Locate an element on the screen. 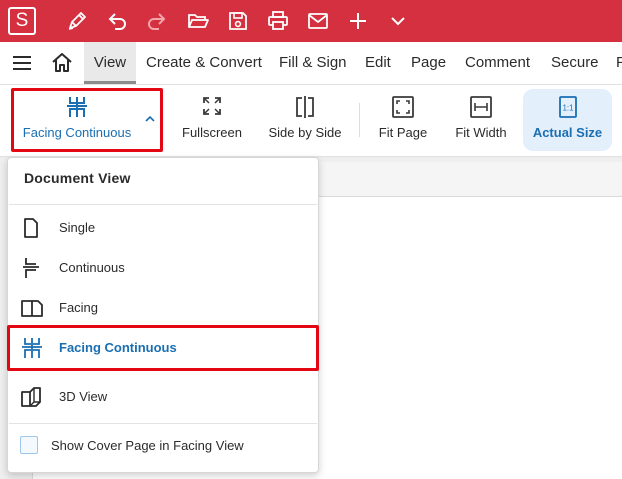 The image size is (622, 479). side-by-side-label: Side by Side is located at coordinates (305, 132).